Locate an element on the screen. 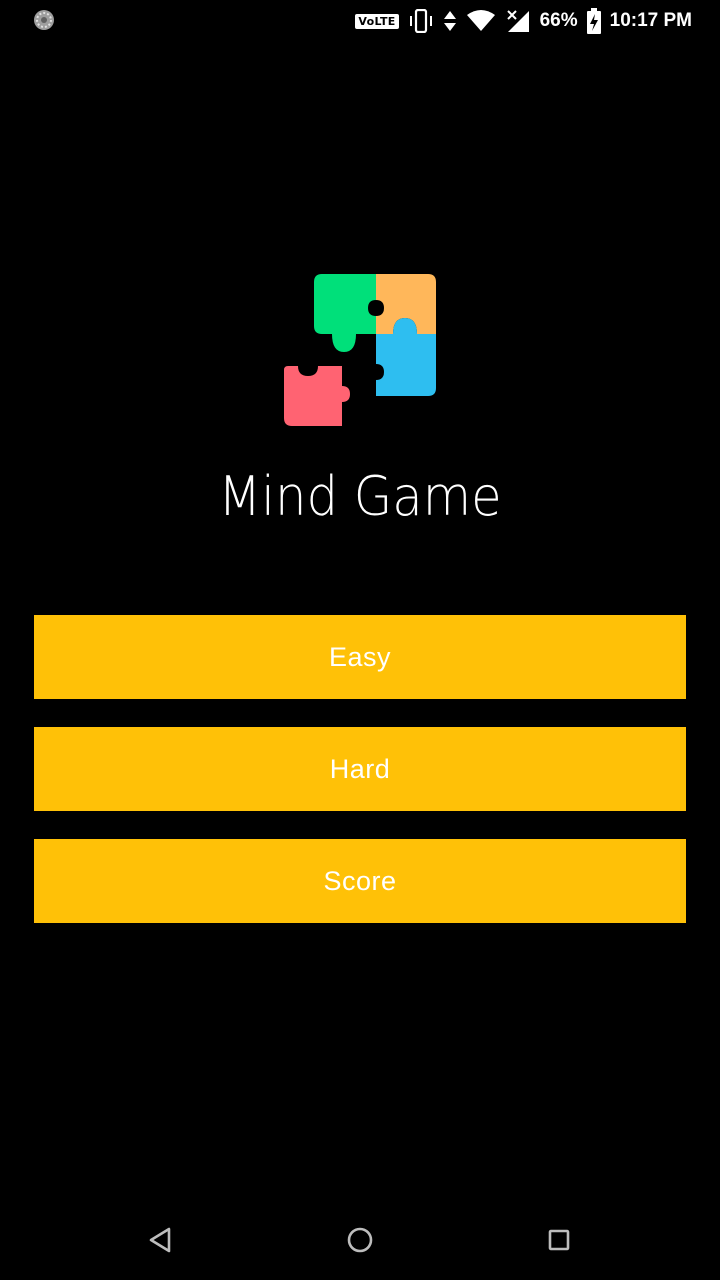  hard-button-label: Hard is located at coordinates (360, 768).